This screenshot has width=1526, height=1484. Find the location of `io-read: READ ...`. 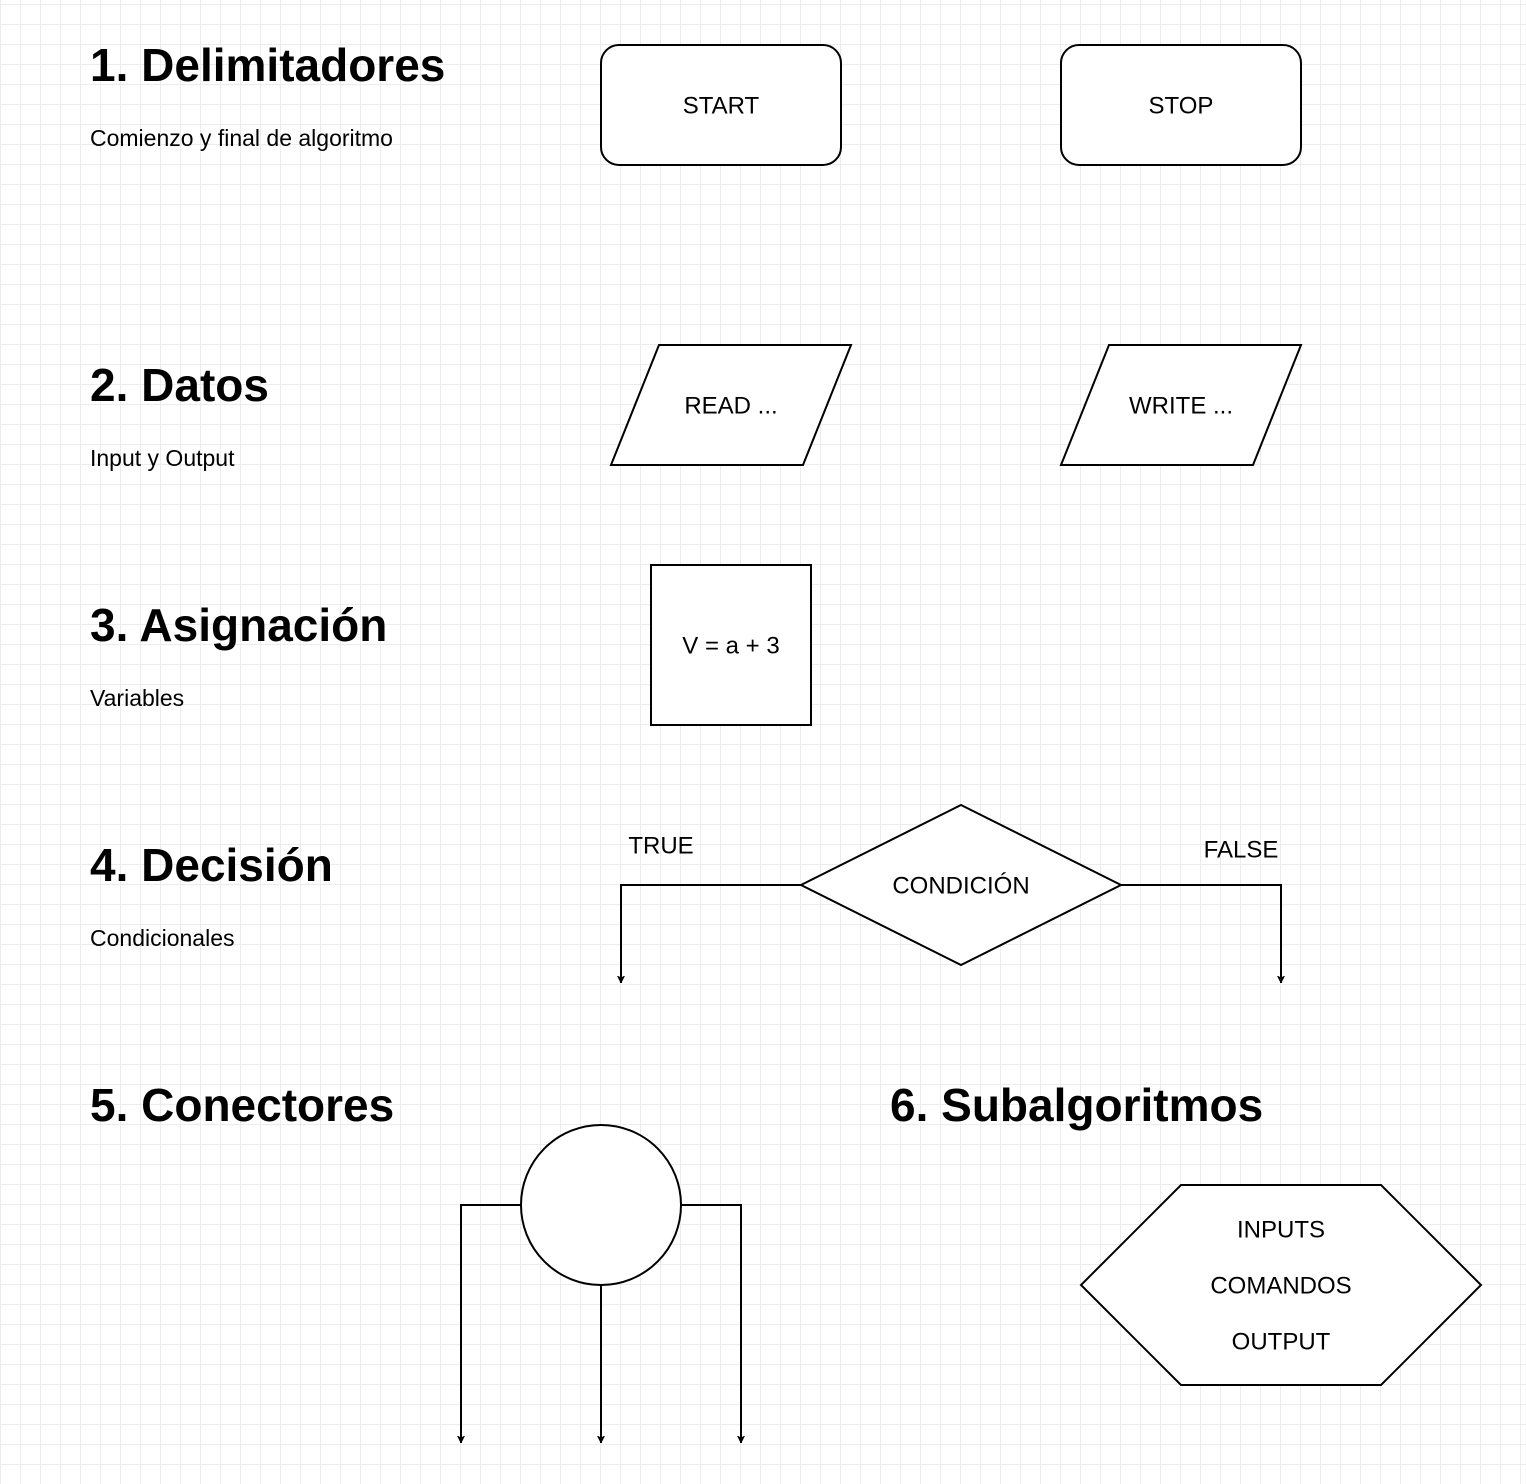

io-read: READ ... is located at coordinates (731, 405).